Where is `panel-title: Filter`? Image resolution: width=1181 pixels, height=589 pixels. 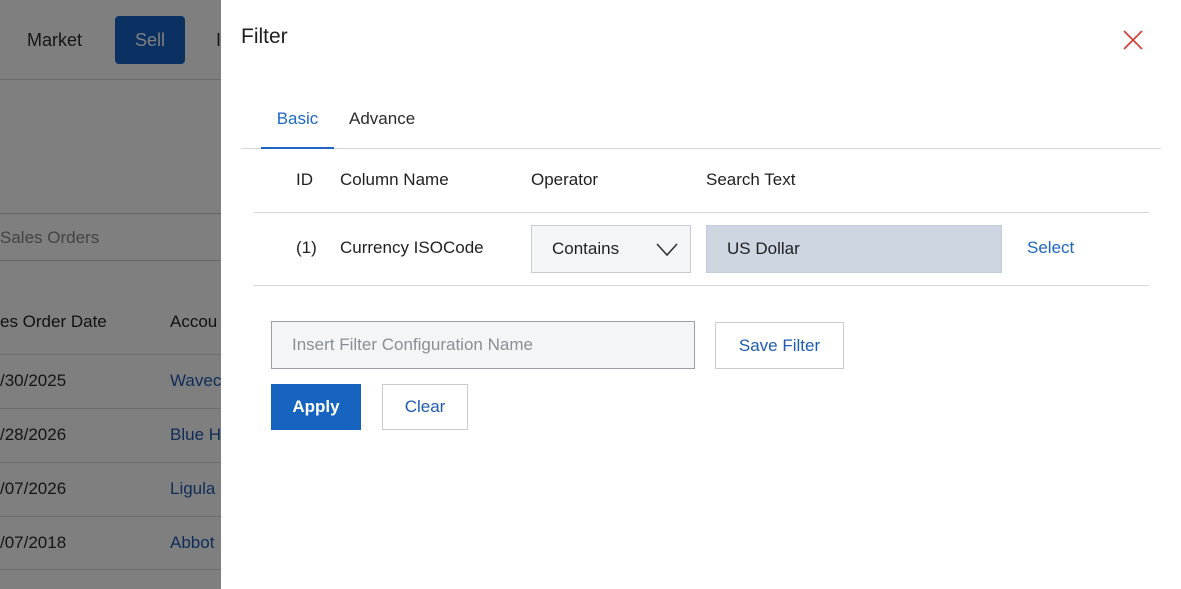 panel-title: Filter is located at coordinates (264, 36).